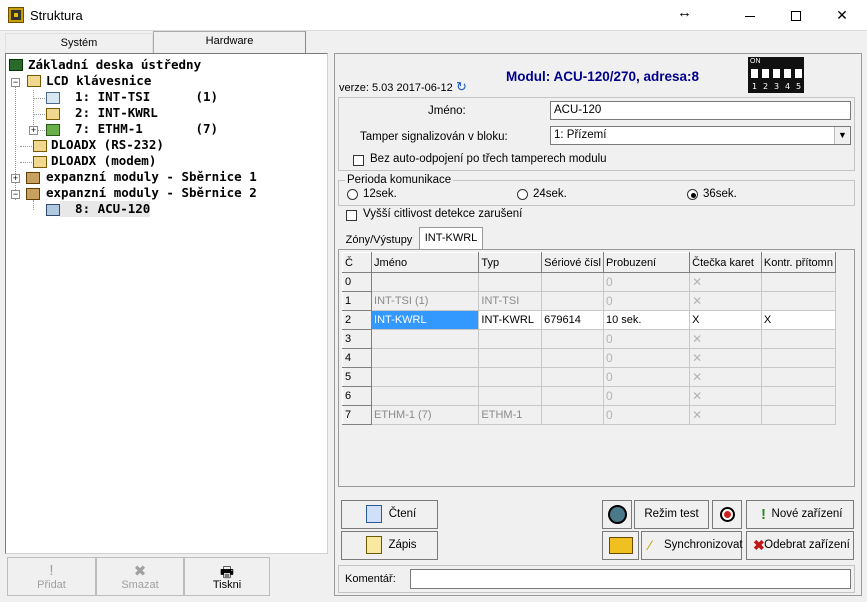 The height and width of the screenshot is (602, 867). What do you see at coordinates (109, 113) in the screenshot?
I see `tree-node-int-kwrl: 2: INT-KWRL` at bounding box center [109, 113].